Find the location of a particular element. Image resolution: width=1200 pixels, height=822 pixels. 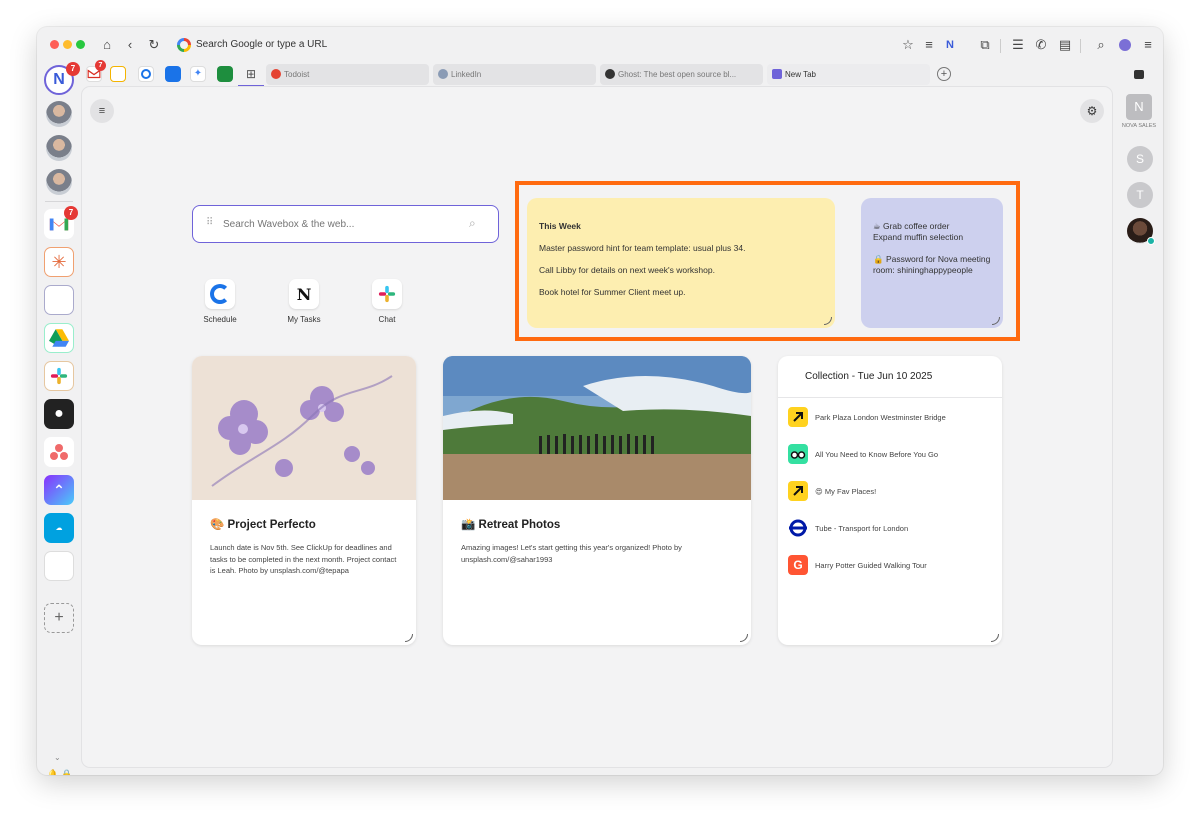

shortcut-my-tasks: N My Tasks is located at coordinates (304, 301).